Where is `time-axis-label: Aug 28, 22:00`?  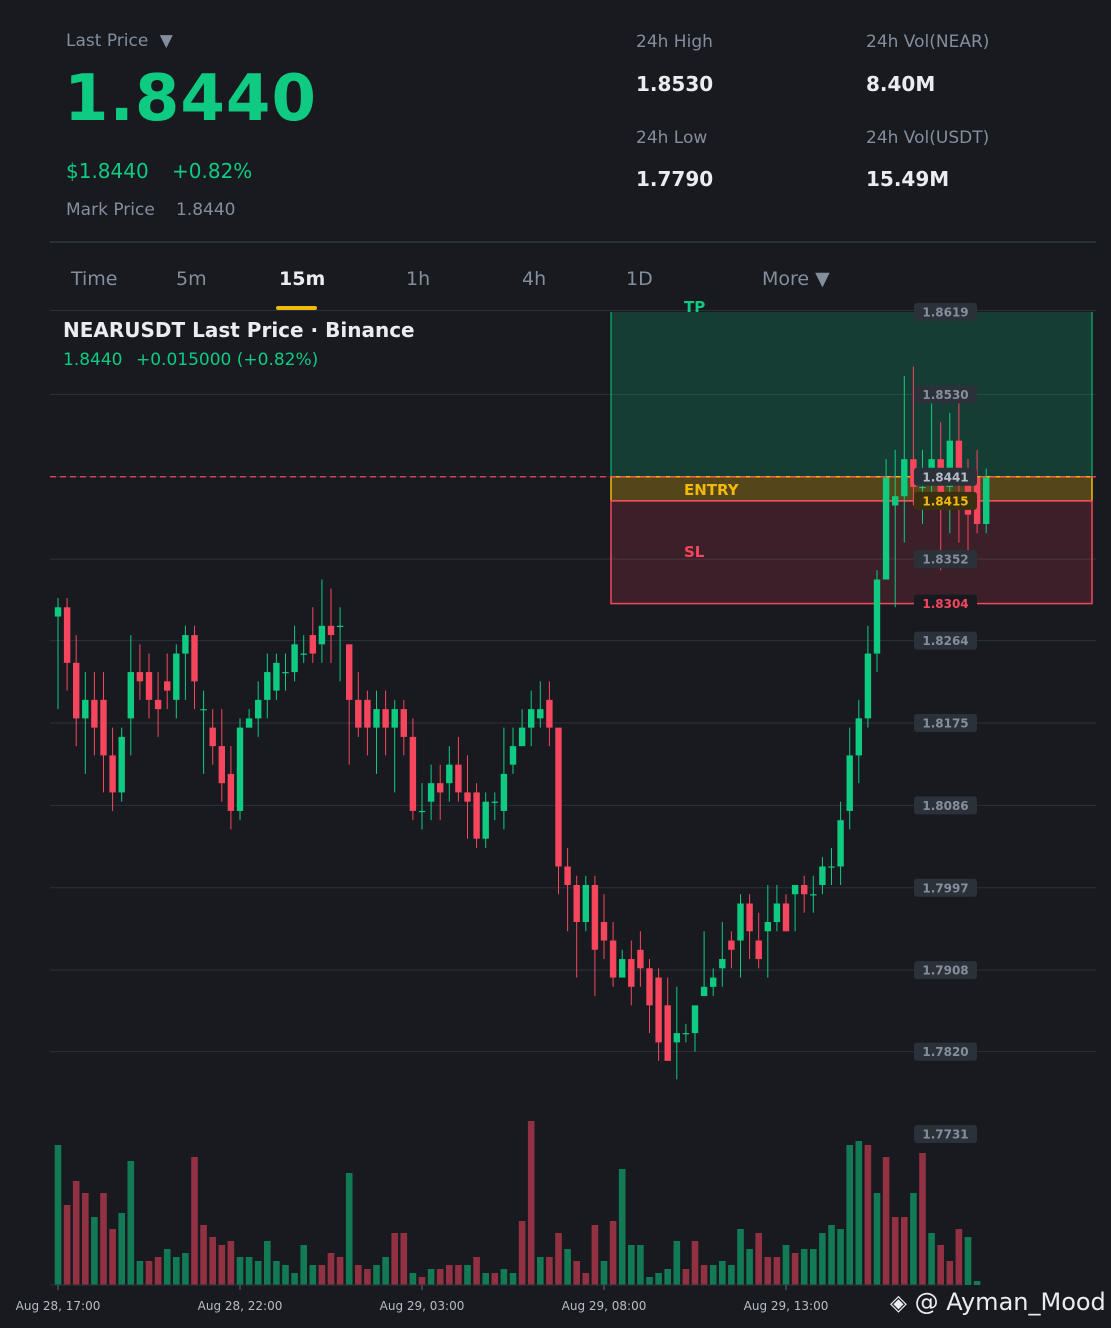 time-axis-label: Aug 28, 22:00 is located at coordinates (240, 1306).